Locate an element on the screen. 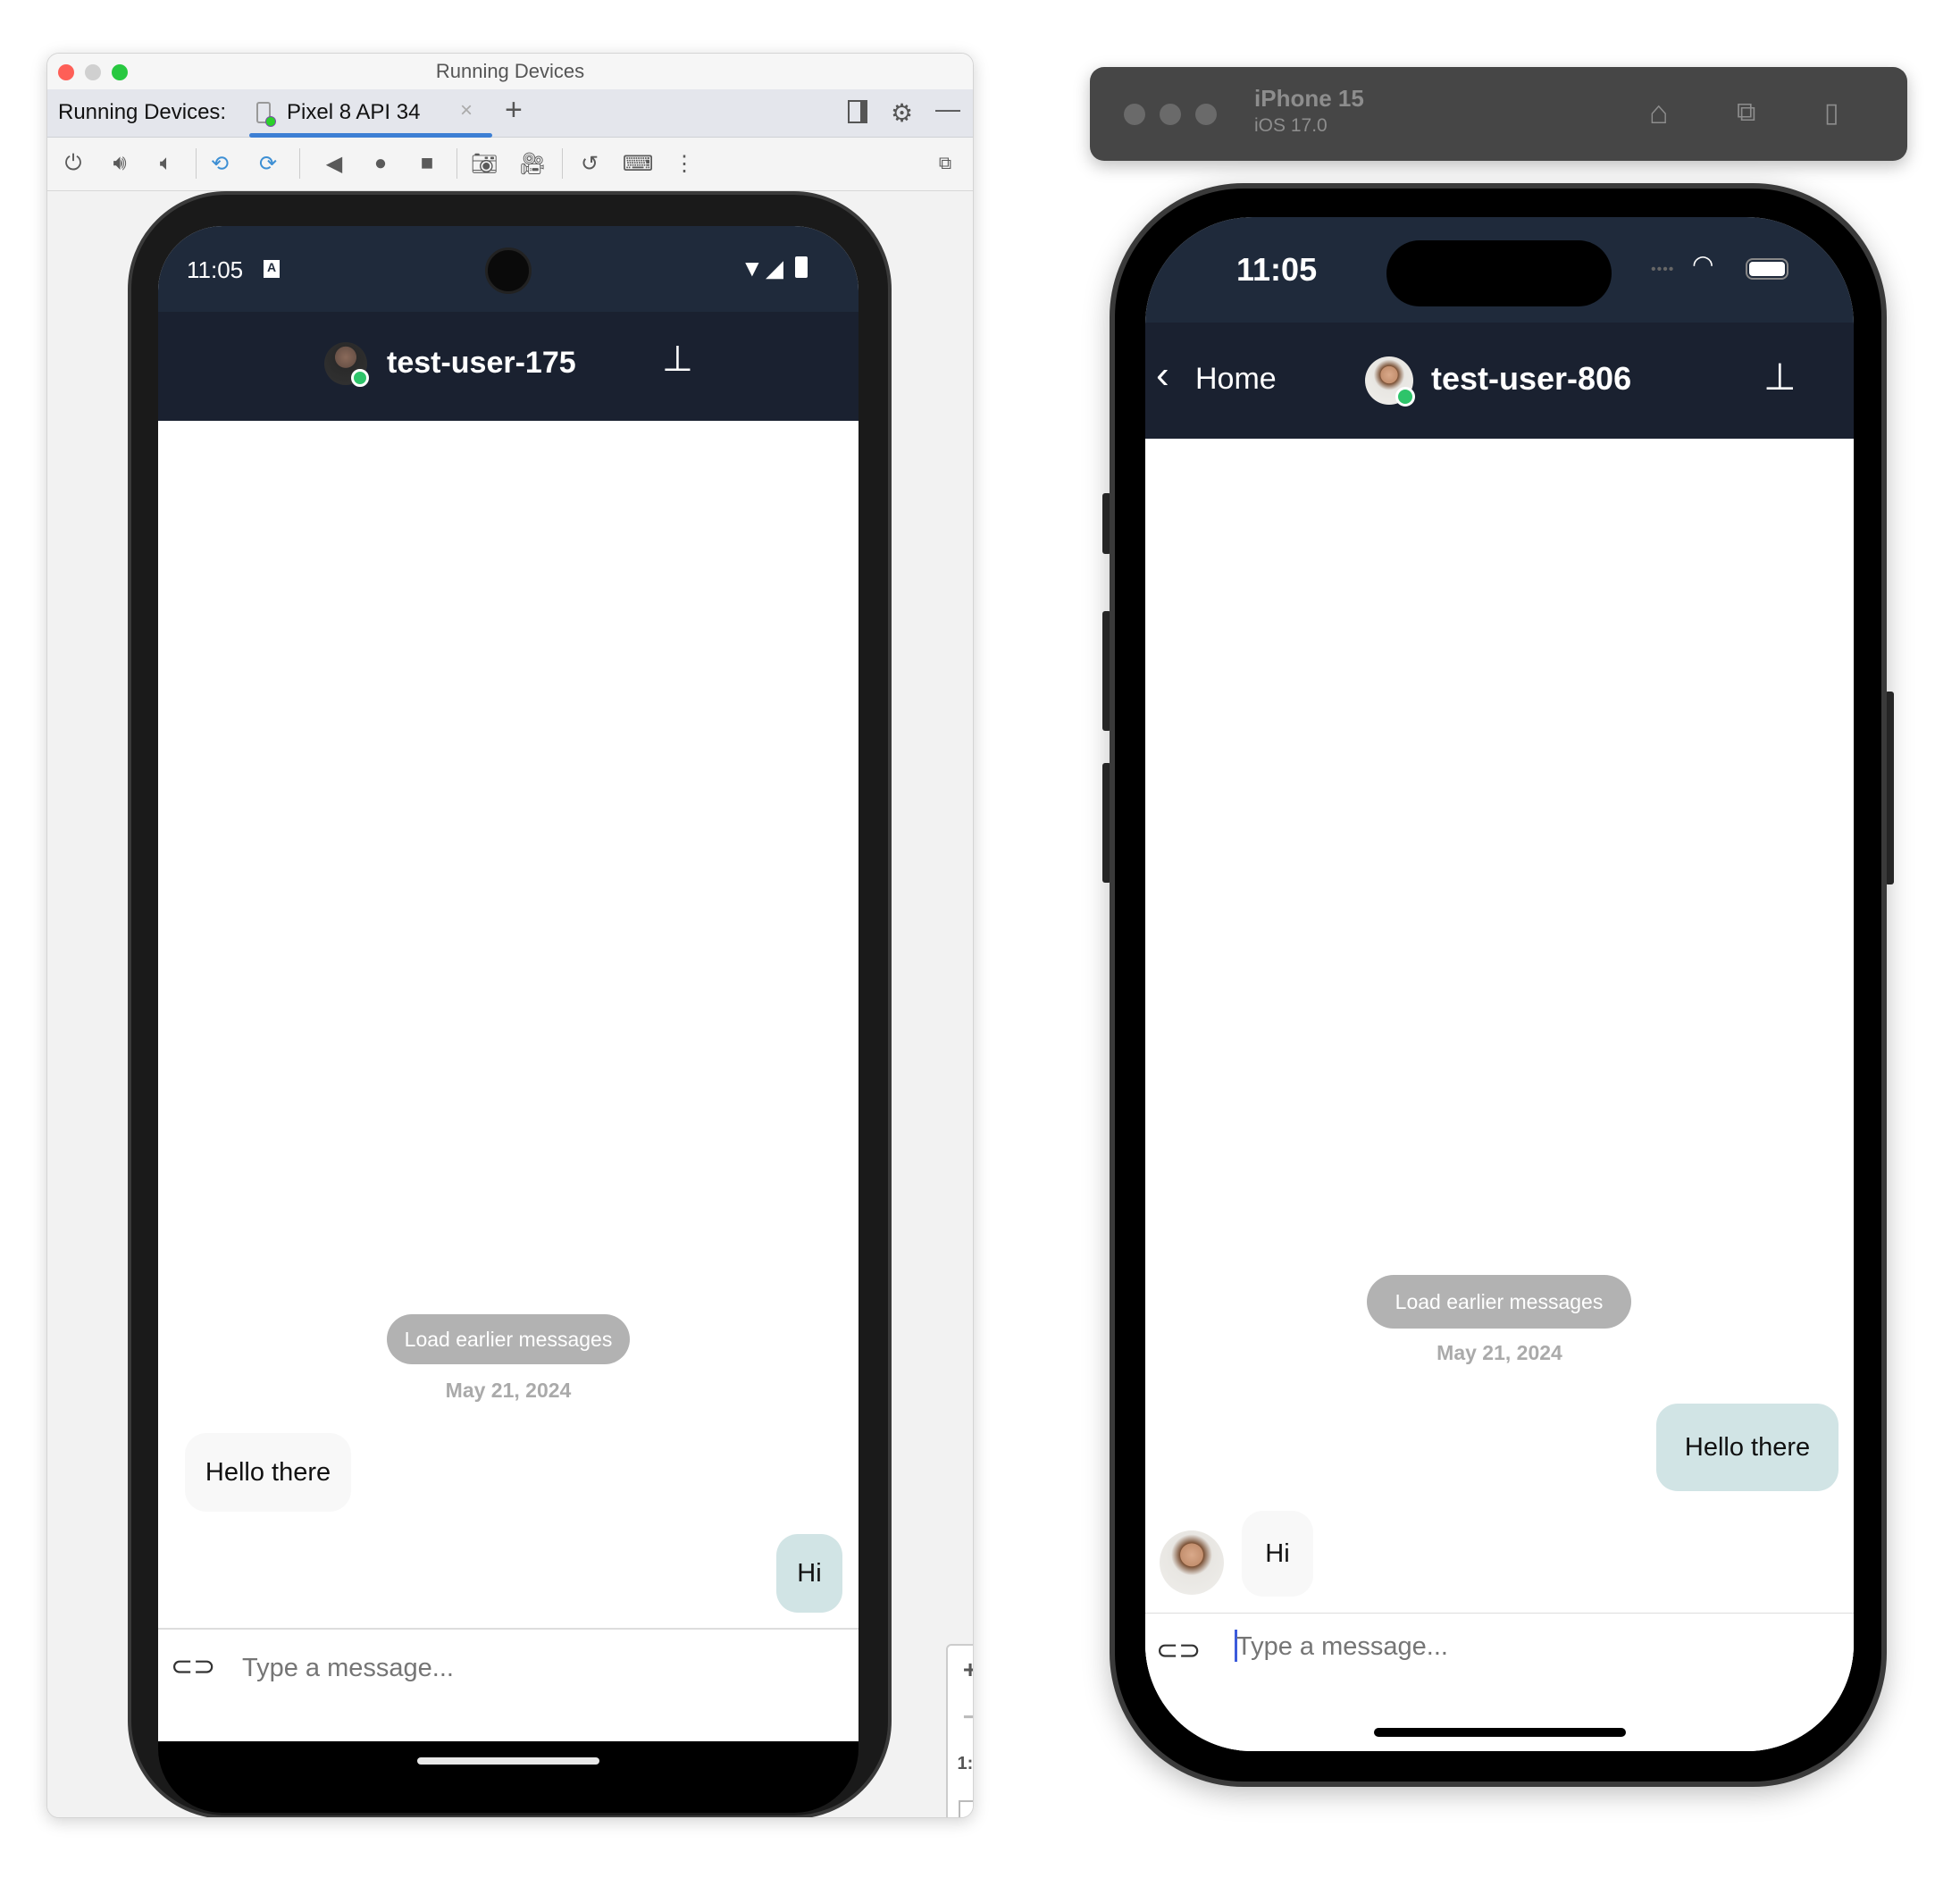 Image resolution: width=1960 pixels, height=1878 pixels. rotate-right-icon: ⟳ is located at coordinates (268, 163).